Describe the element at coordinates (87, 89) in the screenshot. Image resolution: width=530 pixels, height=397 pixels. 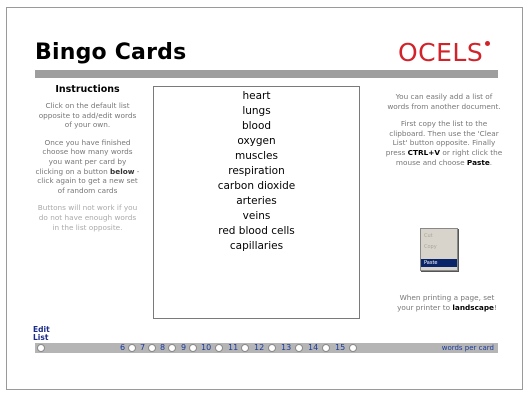
I see `instructions-heading: Instructions` at that location.